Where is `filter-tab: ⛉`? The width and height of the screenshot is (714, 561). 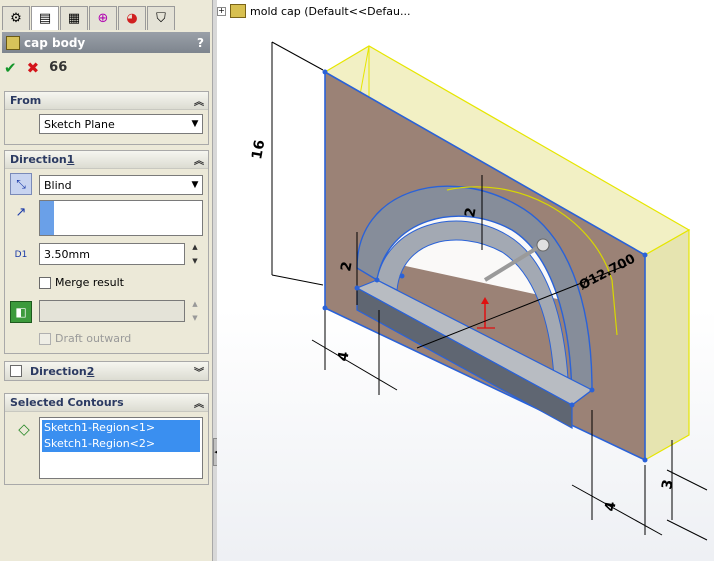 filter-tab: ⛉ is located at coordinates (161, 18).